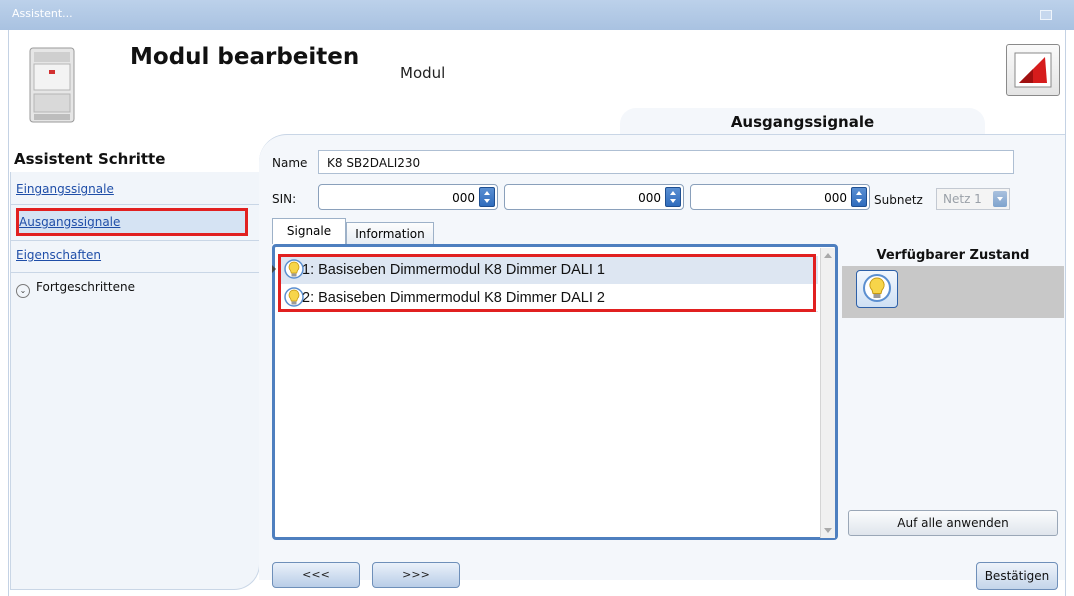 This screenshot has width=1074, height=596. What do you see at coordinates (953, 255) in the screenshot?
I see `state-panel-title: Verfügbarer Zustand` at bounding box center [953, 255].